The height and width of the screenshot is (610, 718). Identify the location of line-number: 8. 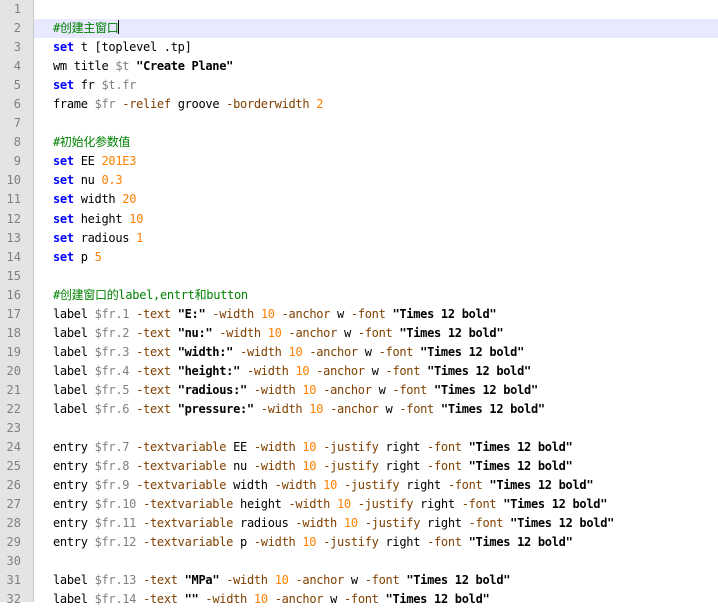
(17, 142).